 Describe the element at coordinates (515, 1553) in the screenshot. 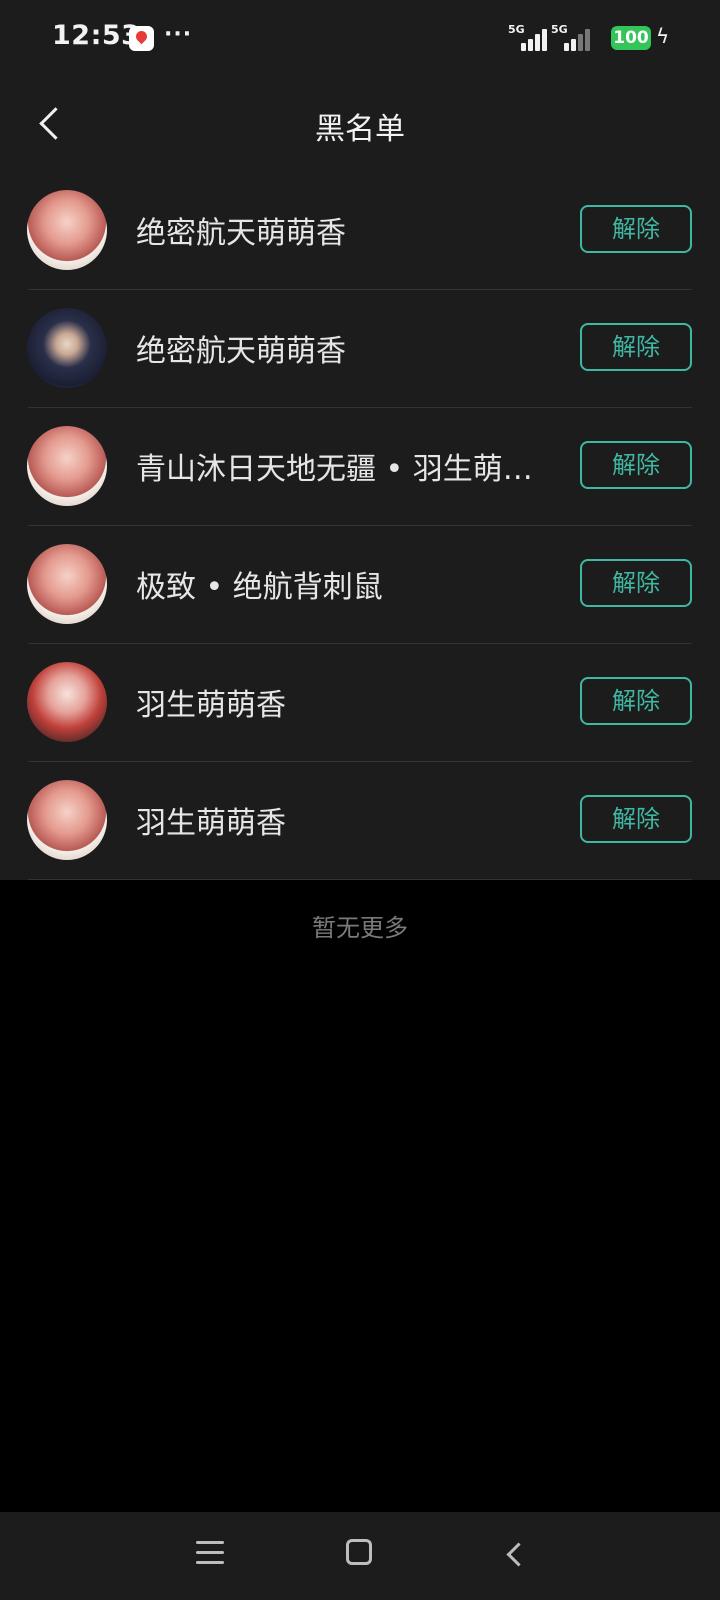

I see `back-arrow-icon` at that location.